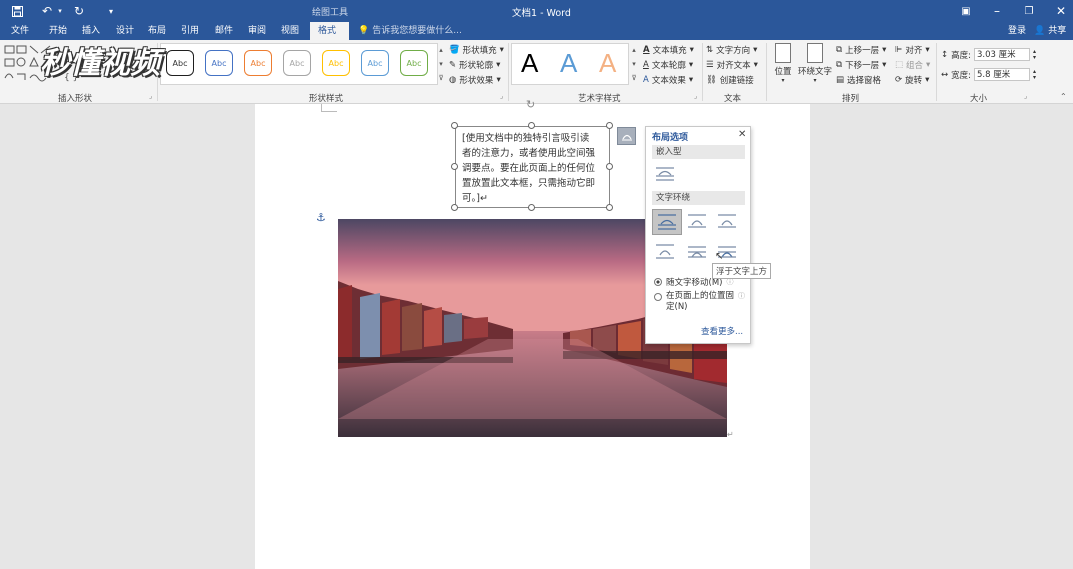 The height and width of the screenshot is (569, 1073). What do you see at coordinates (475, 80) in the screenshot?
I see `shape-effects-button: ◍ 形状效果 ▾` at bounding box center [475, 80].